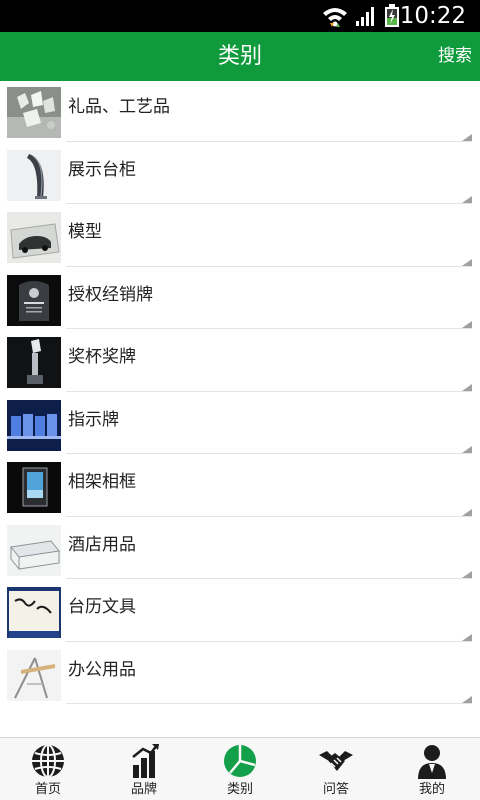  What do you see at coordinates (34, 112) in the screenshot?
I see `crystal-crafts-thumbnail` at bounding box center [34, 112].